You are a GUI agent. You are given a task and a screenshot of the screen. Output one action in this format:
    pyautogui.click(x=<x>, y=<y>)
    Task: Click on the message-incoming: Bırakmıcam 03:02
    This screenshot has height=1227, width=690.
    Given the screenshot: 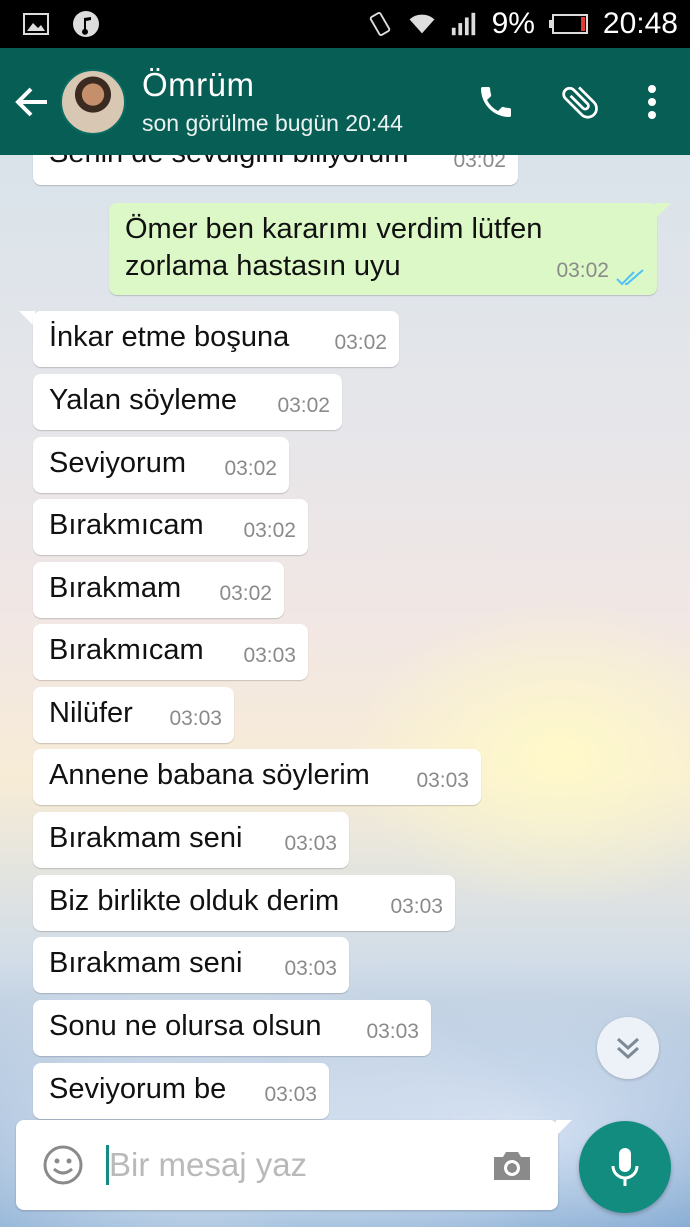 What is the action you would take?
    pyautogui.click(x=170, y=527)
    